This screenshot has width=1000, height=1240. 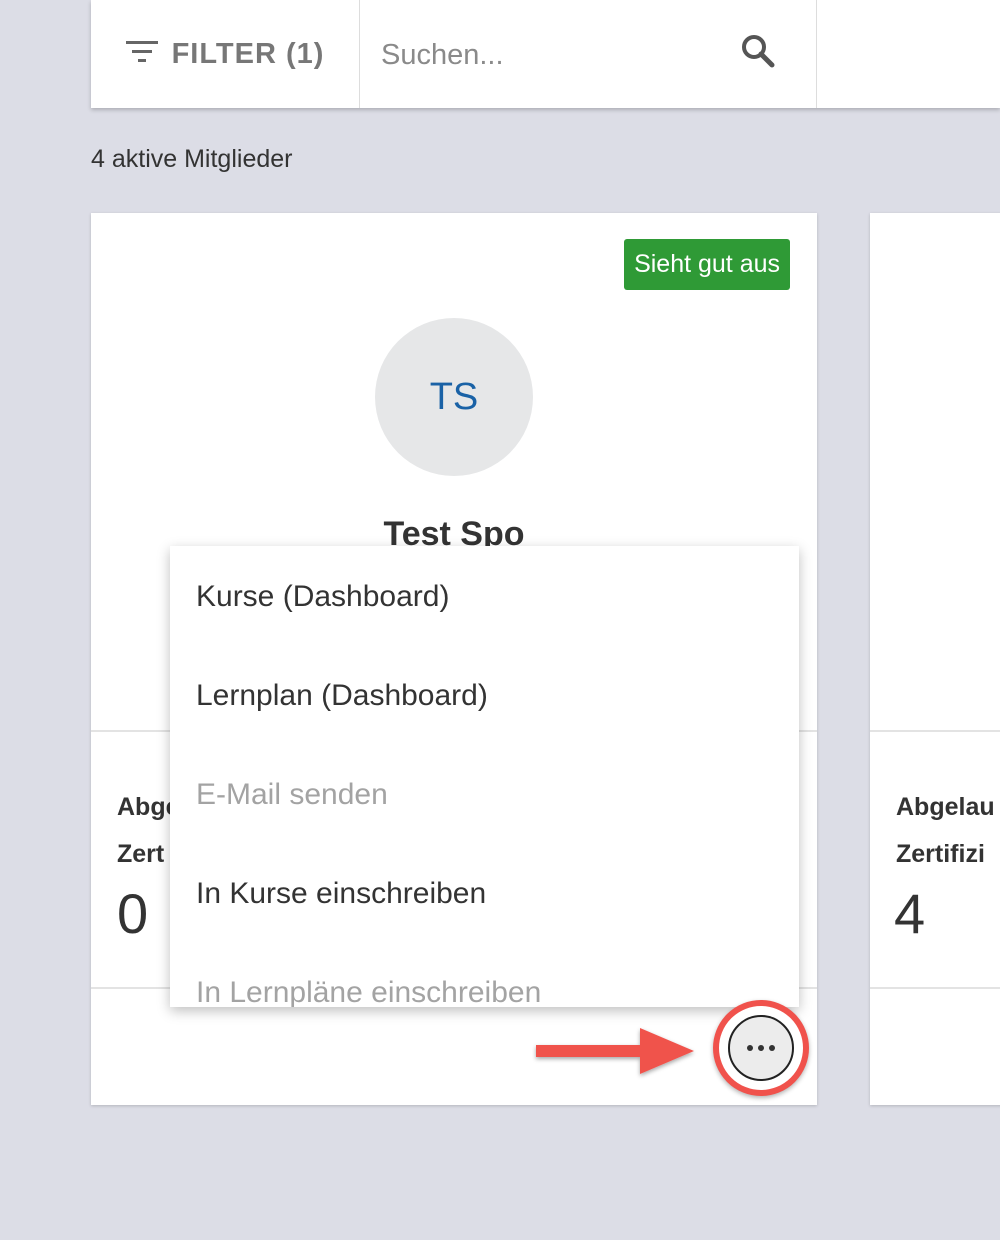 I want to click on menu-item-enroll-learning-plans: In Lernpläne einschreiben, so click(x=369, y=991).